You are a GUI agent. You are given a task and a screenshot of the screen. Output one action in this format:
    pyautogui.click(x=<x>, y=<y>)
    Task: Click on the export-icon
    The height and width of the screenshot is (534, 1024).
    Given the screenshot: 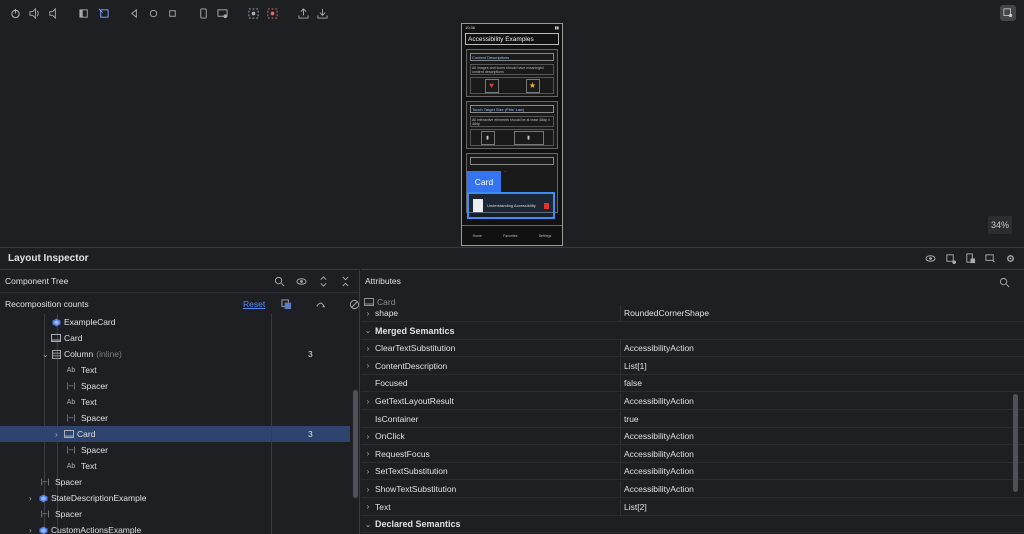 What is the action you would take?
    pyautogui.click(x=303, y=13)
    